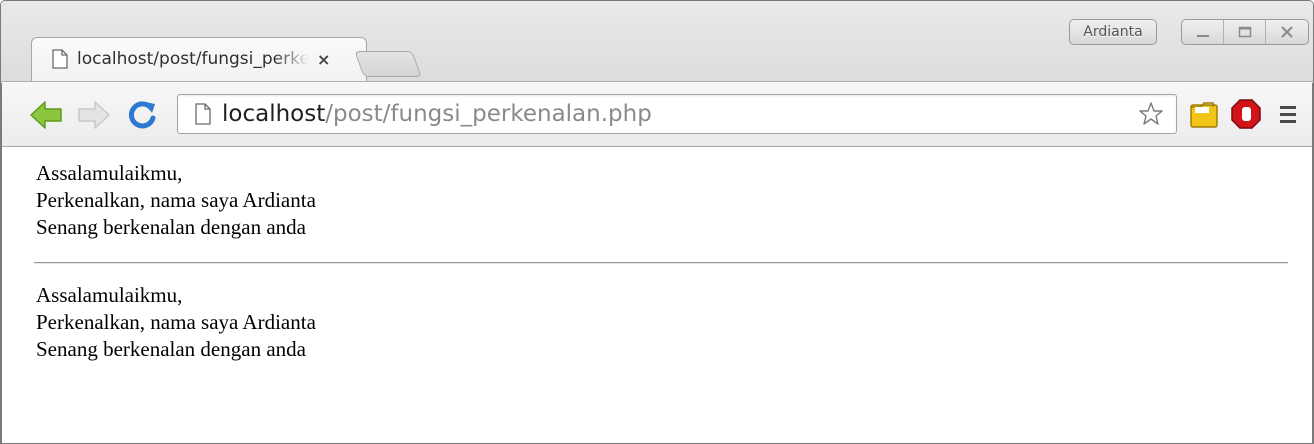  I want to click on profile-button: Ardianta, so click(1113, 32).